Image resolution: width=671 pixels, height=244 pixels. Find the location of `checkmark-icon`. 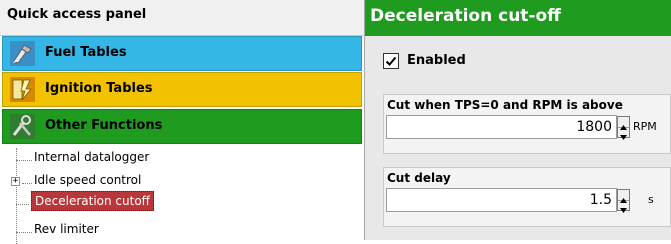

checkmark-icon is located at coordinates (391, 61).